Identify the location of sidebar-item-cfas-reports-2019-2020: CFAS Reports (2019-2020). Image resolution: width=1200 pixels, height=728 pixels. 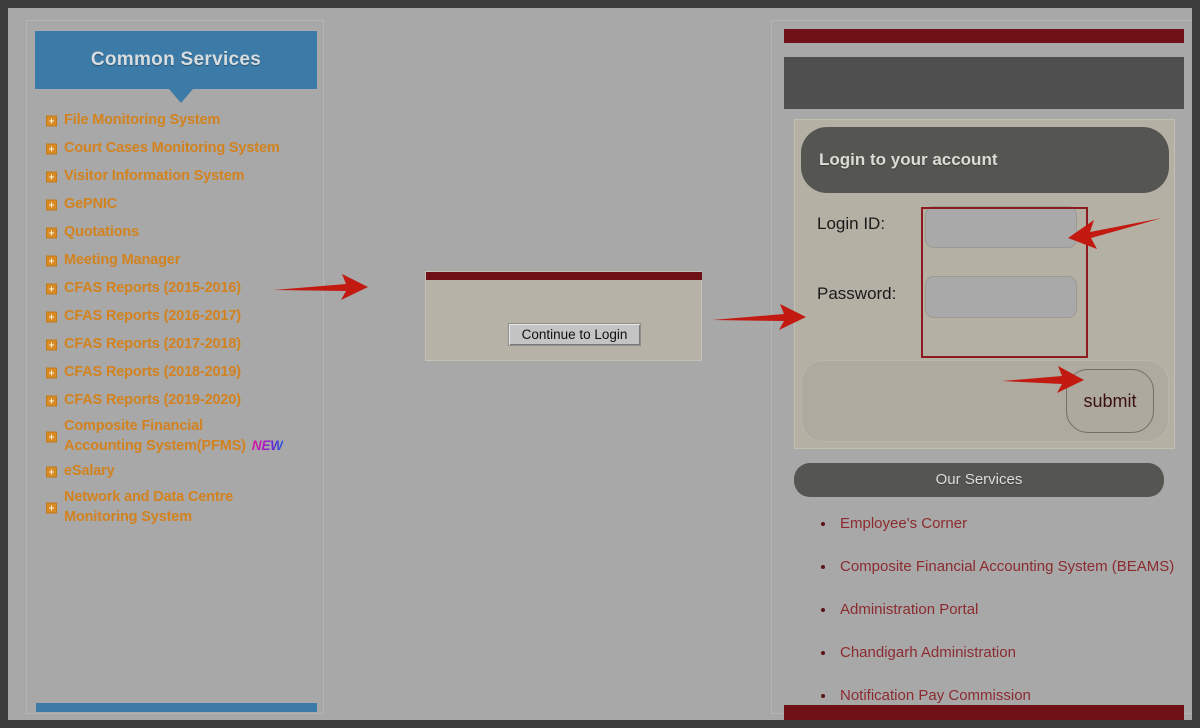
(176, 401).